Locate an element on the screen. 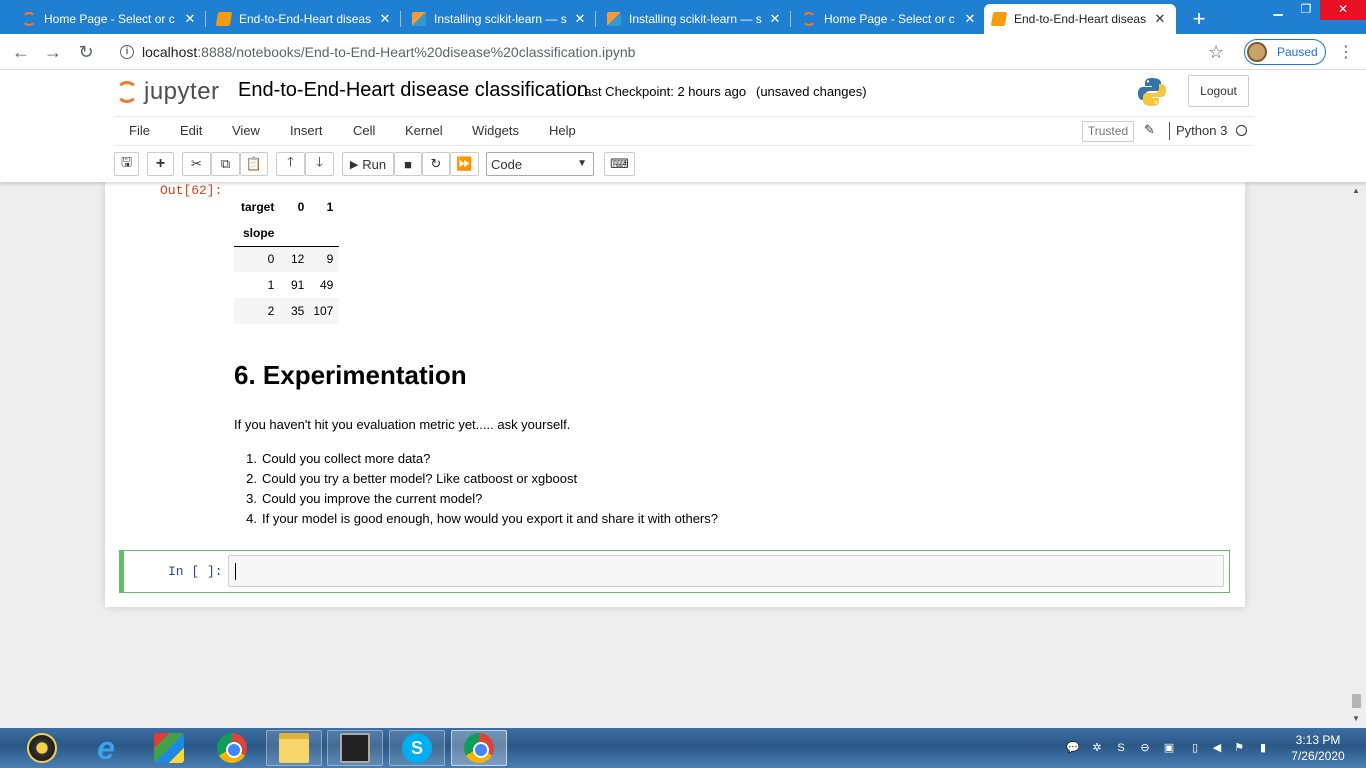 This screenshot has height=768, width=1366. save-button: 🖫 is located at coordinates (126, 164).